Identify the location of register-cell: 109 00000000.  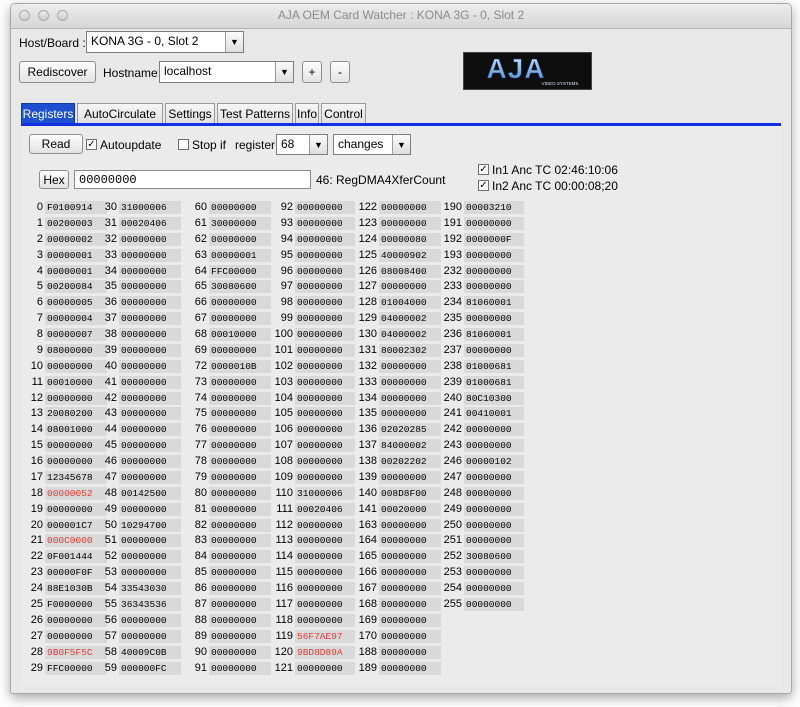
(315, 477).